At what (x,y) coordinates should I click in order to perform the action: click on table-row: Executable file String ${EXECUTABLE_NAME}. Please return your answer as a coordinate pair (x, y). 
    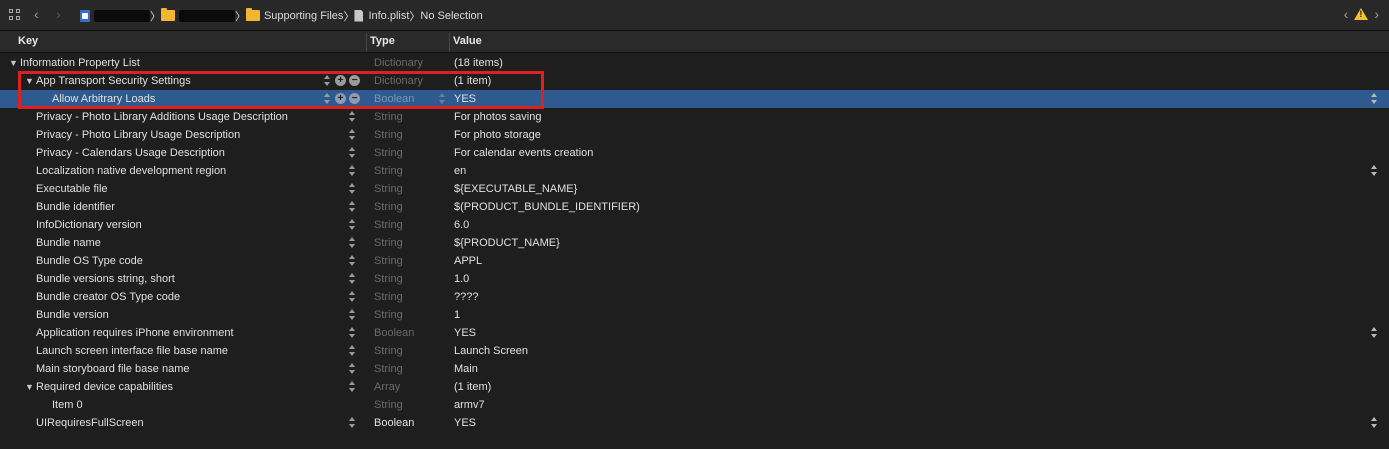
    Looking at the image, I should click on (694, 189).